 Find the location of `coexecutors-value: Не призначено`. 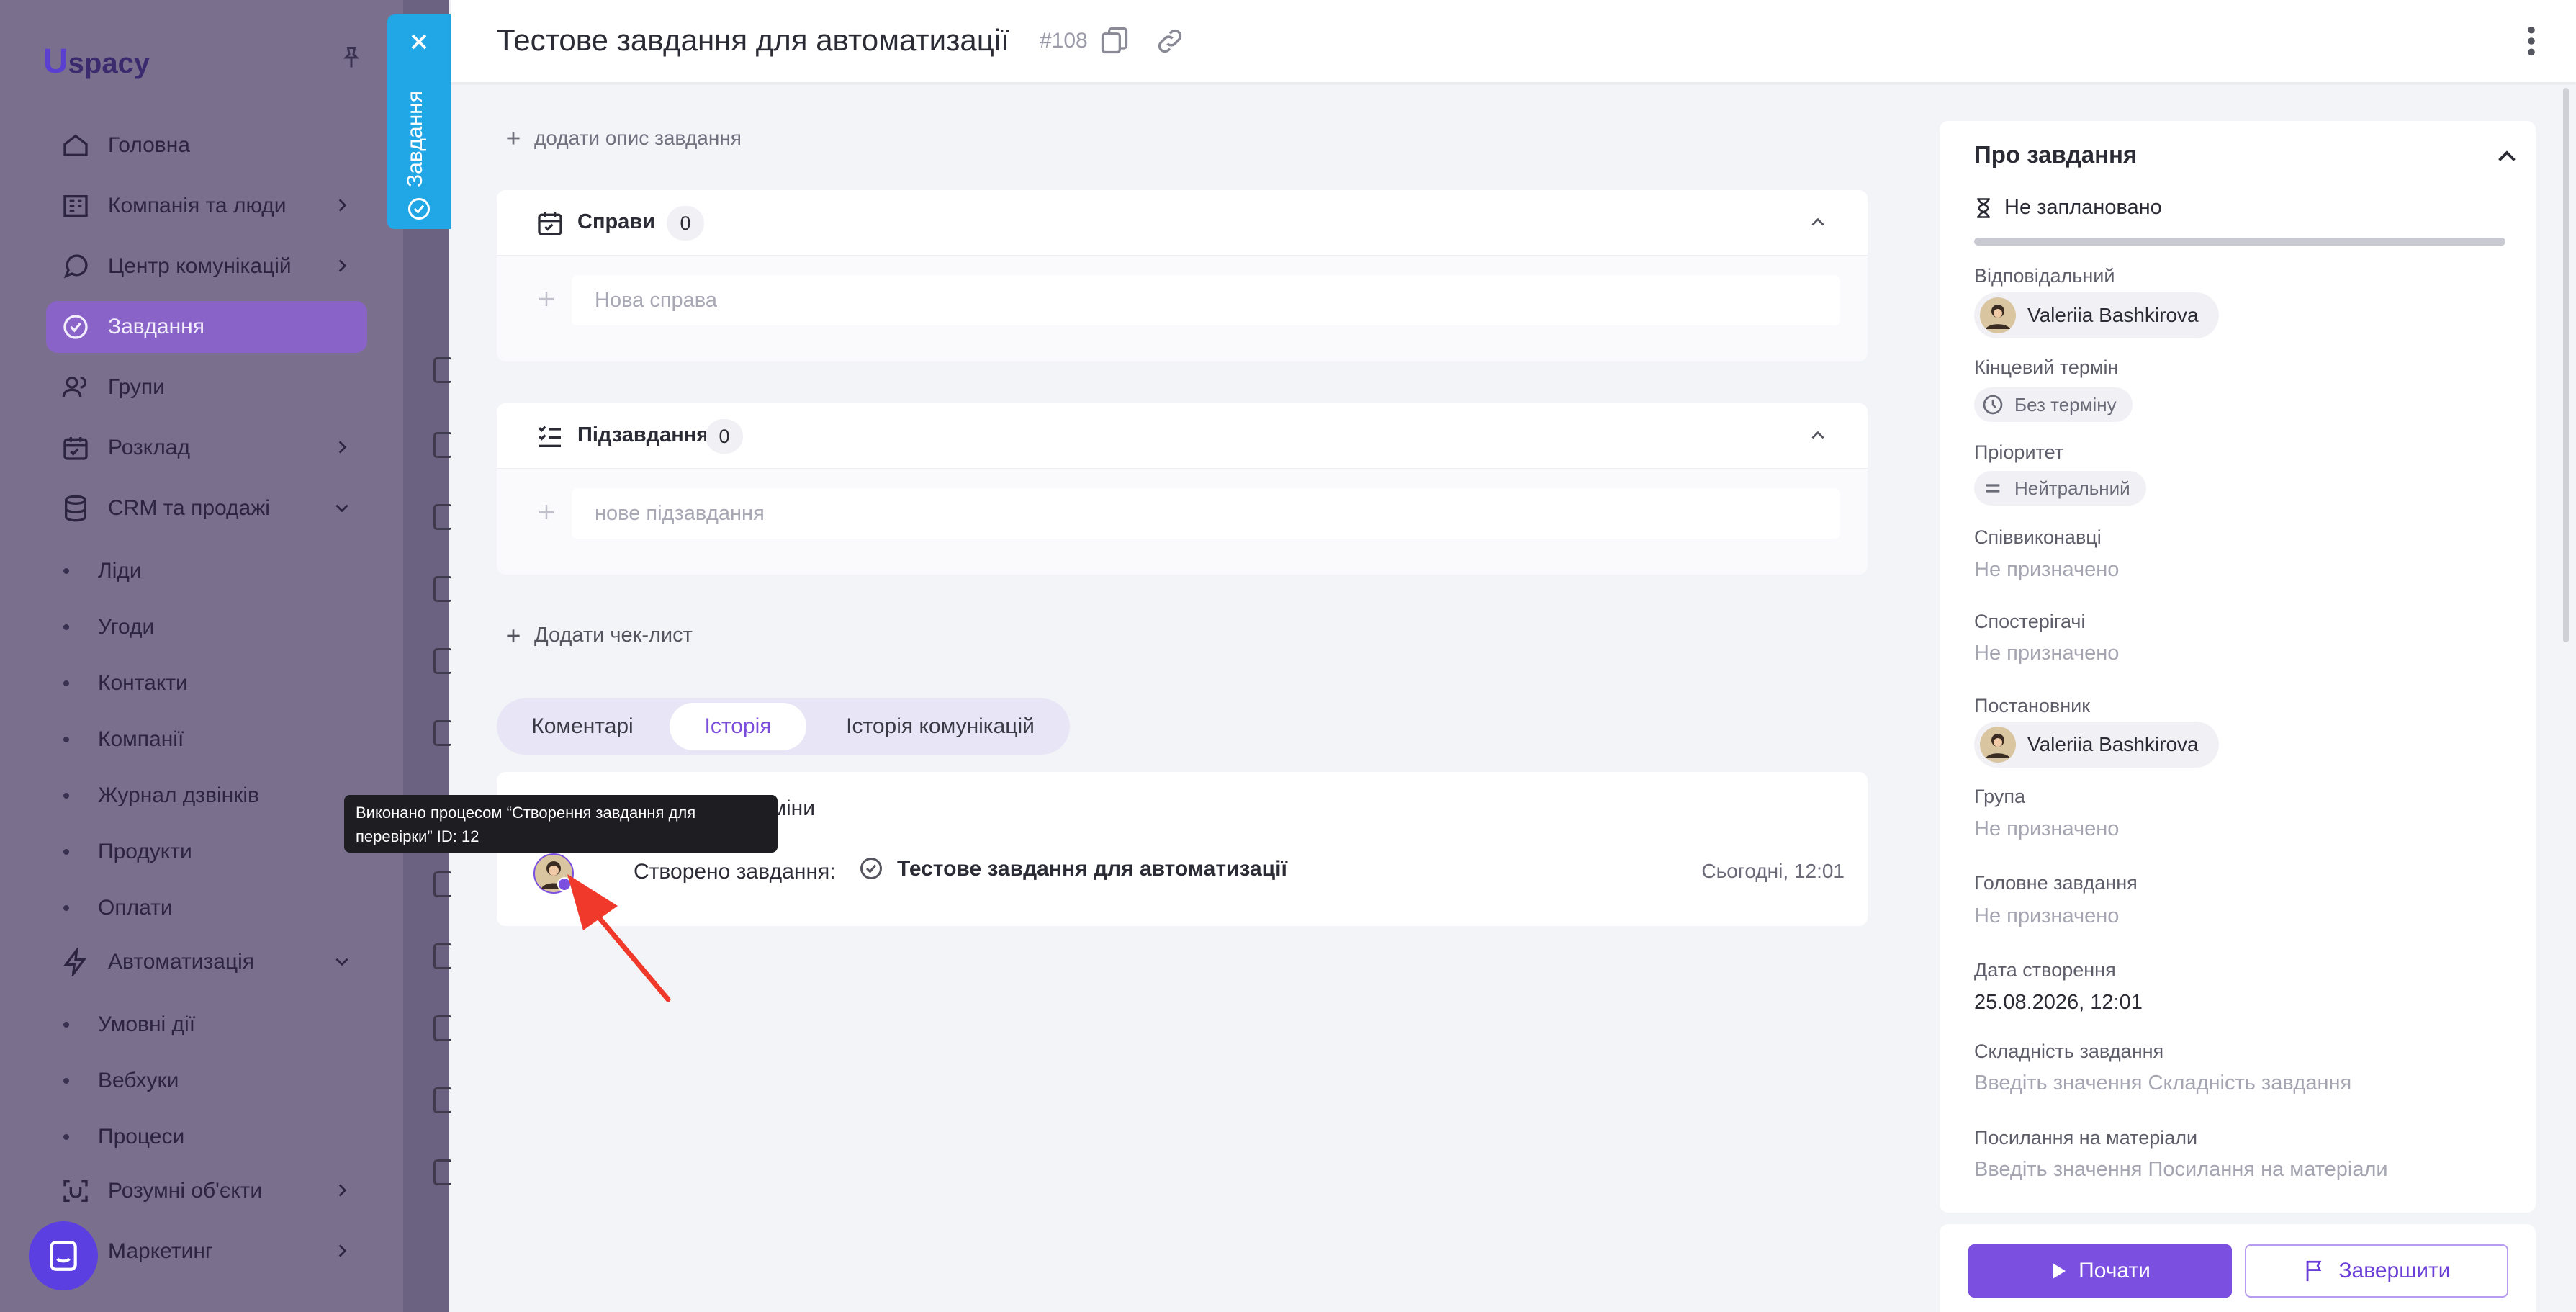

coexecutors-value: Не призначено is located at coordinates (2046, 570).